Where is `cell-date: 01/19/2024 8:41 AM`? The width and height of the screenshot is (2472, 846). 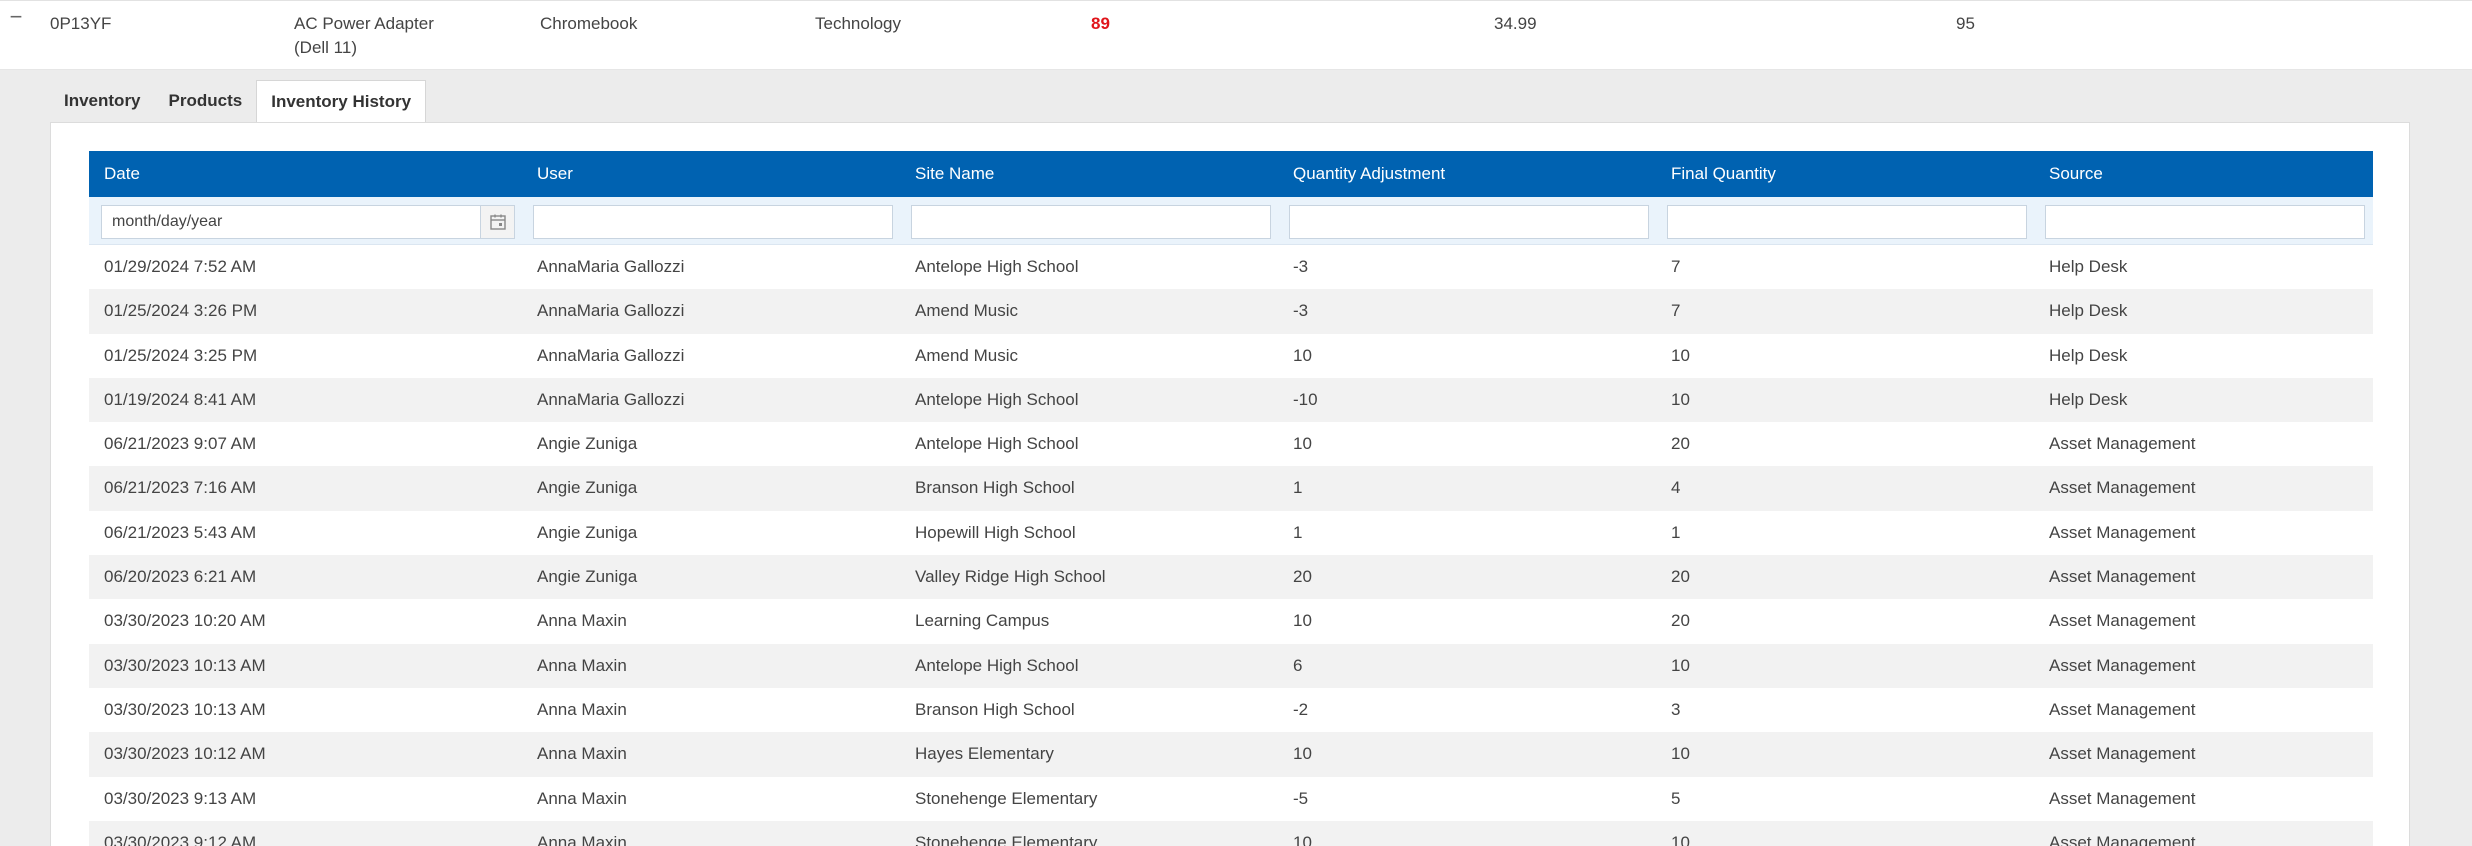
cell-date: 01/19/2024 8:41 AM is located at coordinates (180, 399).